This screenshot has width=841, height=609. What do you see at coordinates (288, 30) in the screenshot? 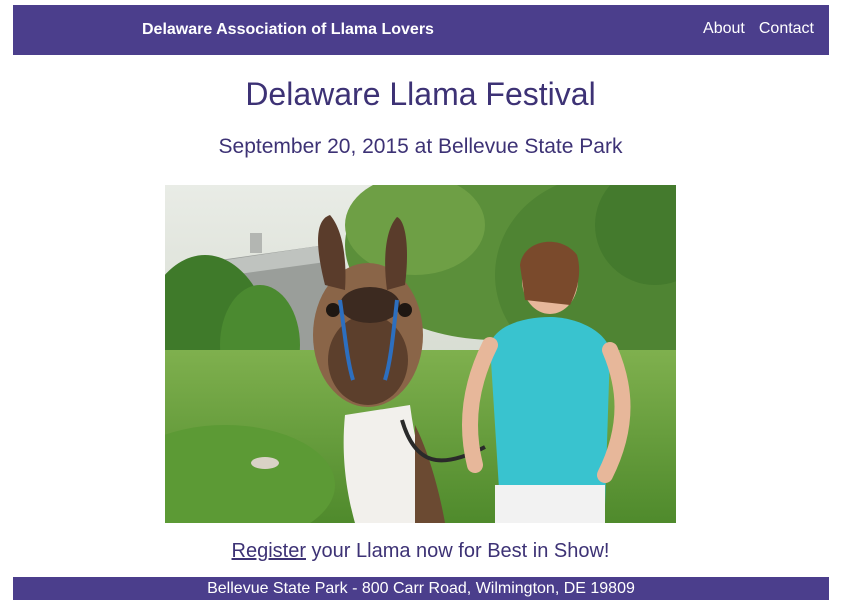
I see `site-brand-link: Delaware Association of Llama Lovers` at bounding box center [288, 30].